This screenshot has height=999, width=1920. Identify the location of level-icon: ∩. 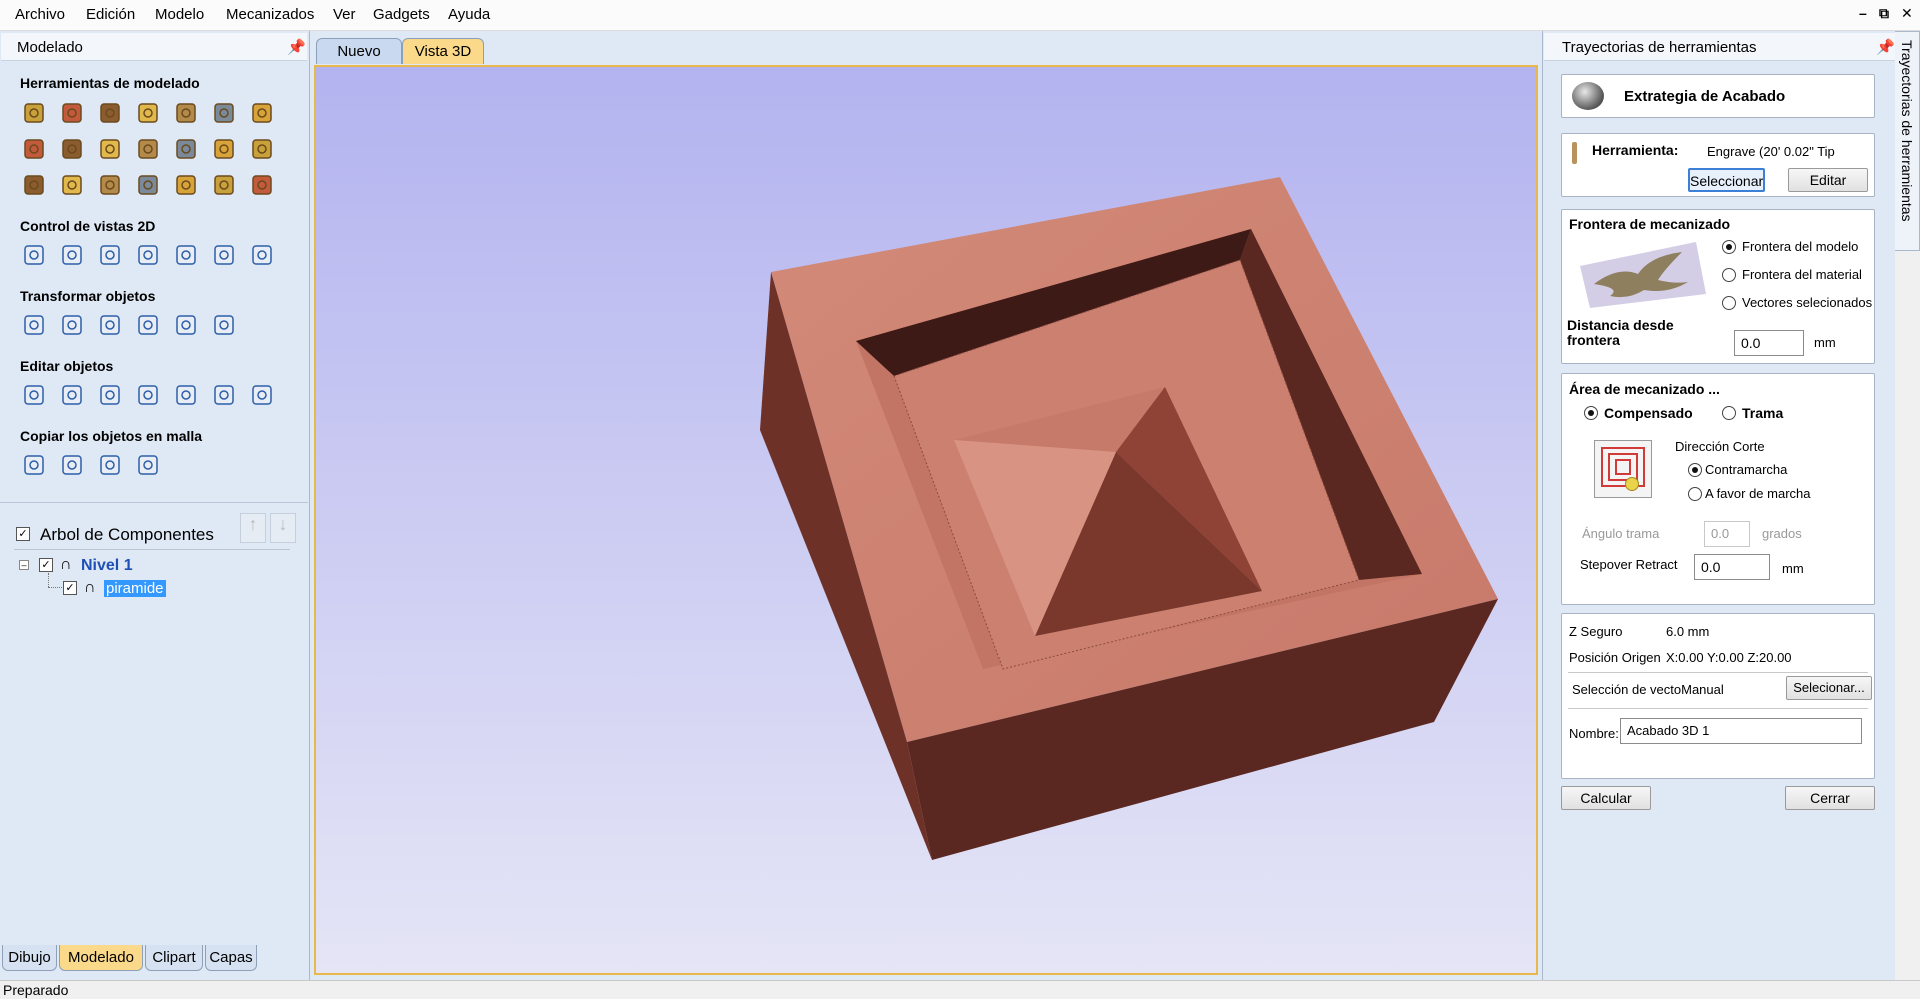
(66, 564).